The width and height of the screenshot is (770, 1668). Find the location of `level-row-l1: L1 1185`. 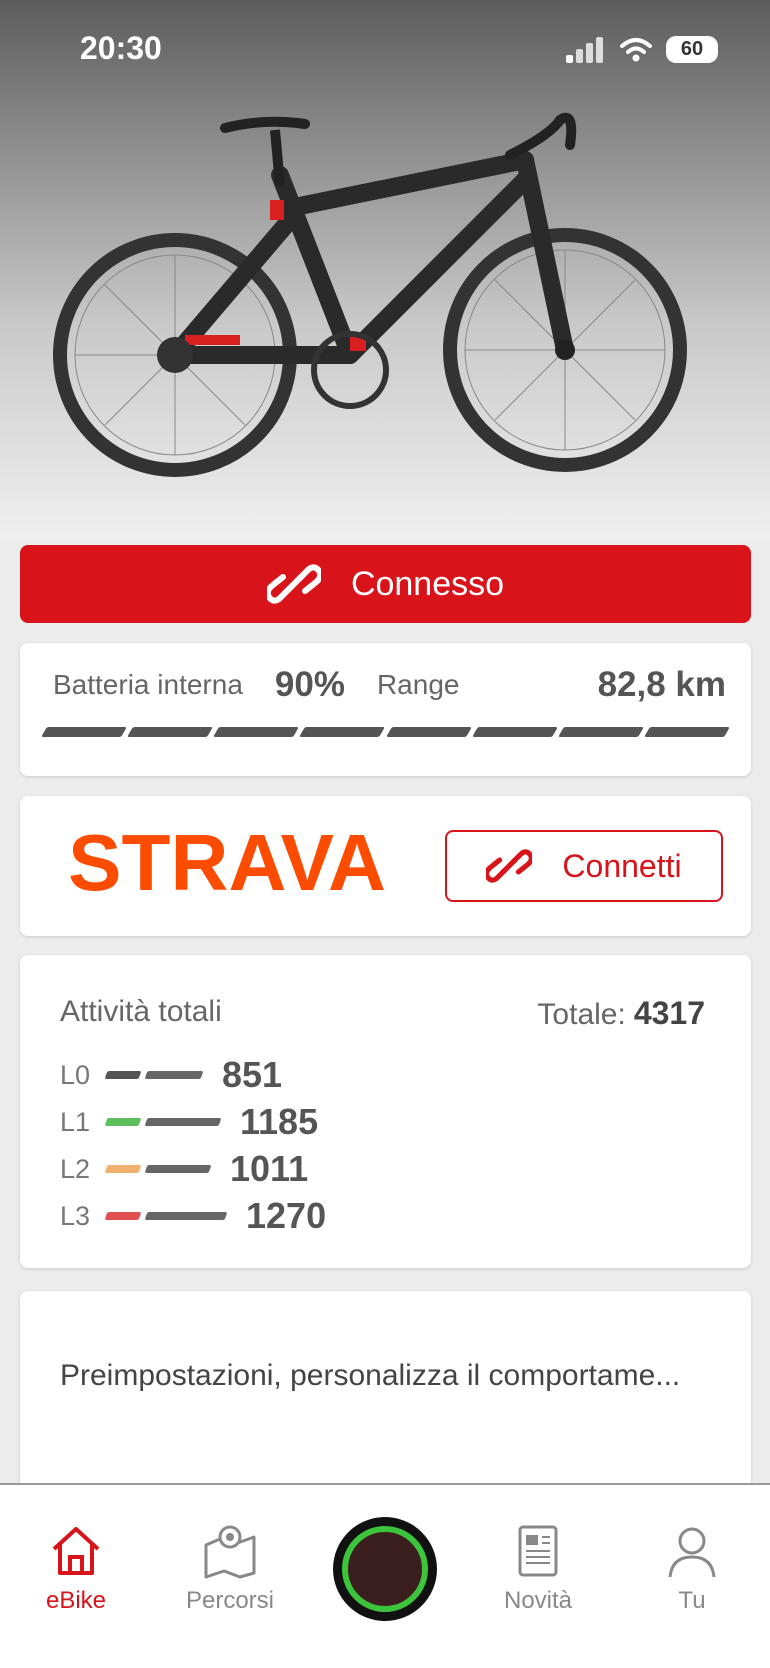

level-row-l1: L1 1185 is located at coordinates (189, 1121).